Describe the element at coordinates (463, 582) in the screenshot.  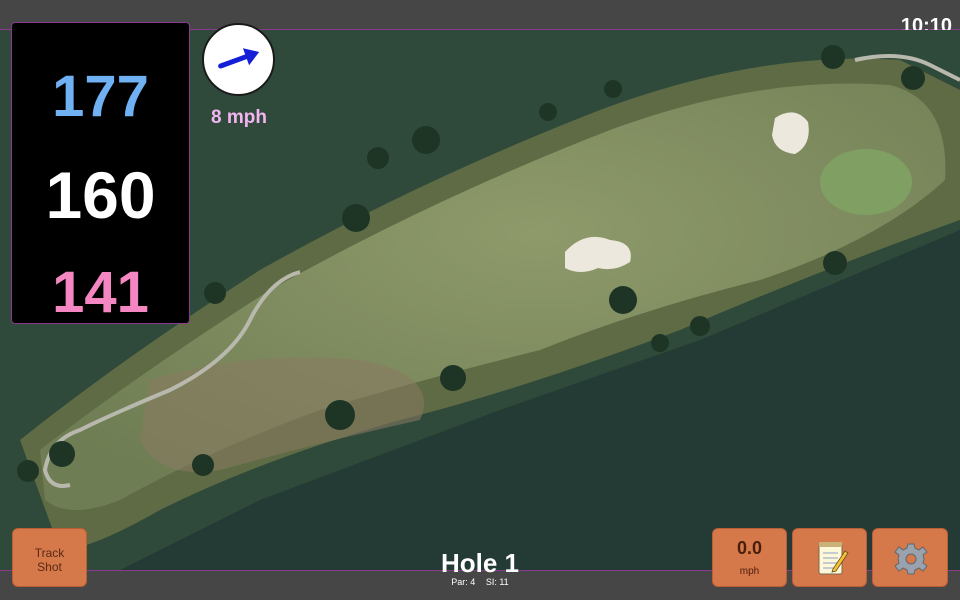
I see `par-label: Par: 4` at that location.